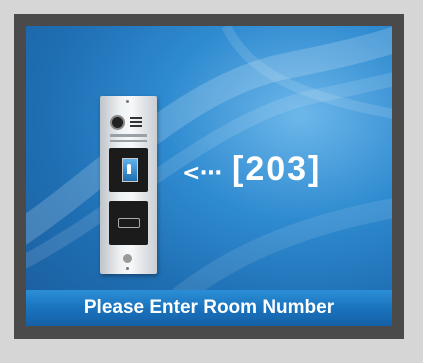  I want to click on card-icon, so click(129, 223).